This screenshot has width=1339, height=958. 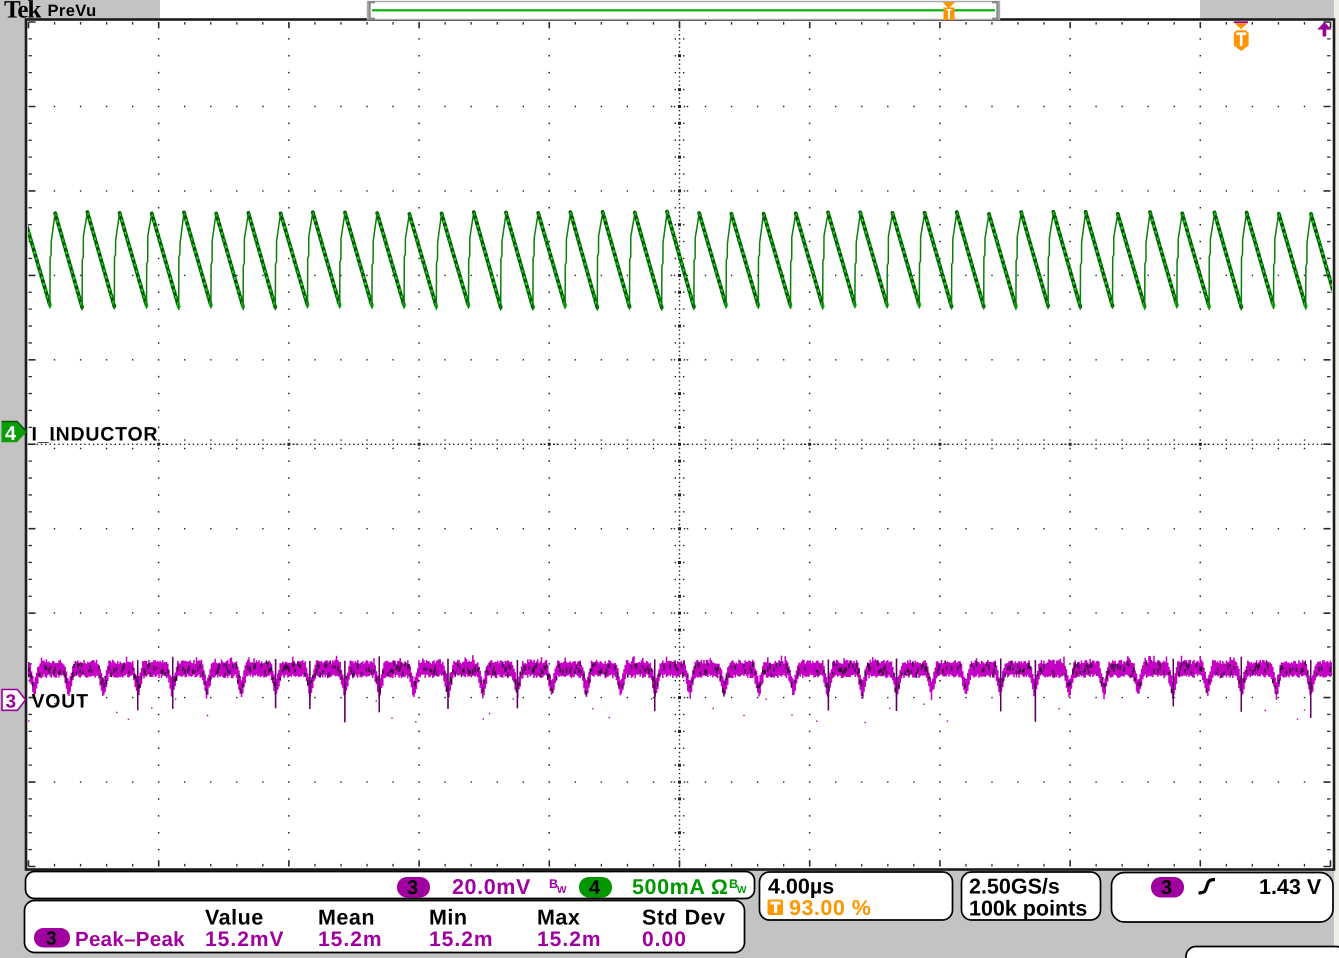 What do you see at coordinates (72, 11) in the screenshot?
I see `svg-text: PreVu` at bounding box center [72, 11].